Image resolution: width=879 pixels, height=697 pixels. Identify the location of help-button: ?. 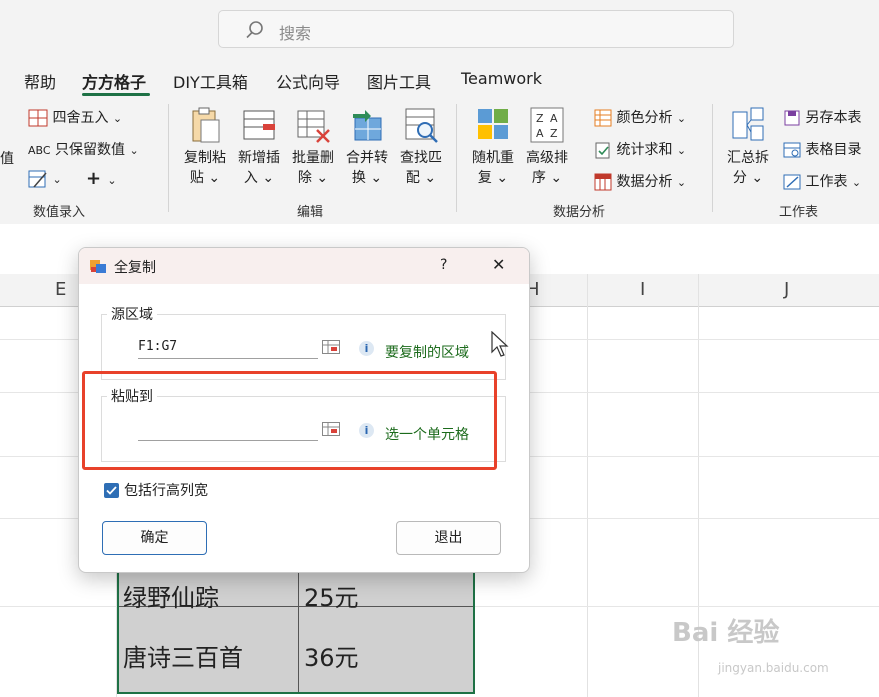
(443, 265).